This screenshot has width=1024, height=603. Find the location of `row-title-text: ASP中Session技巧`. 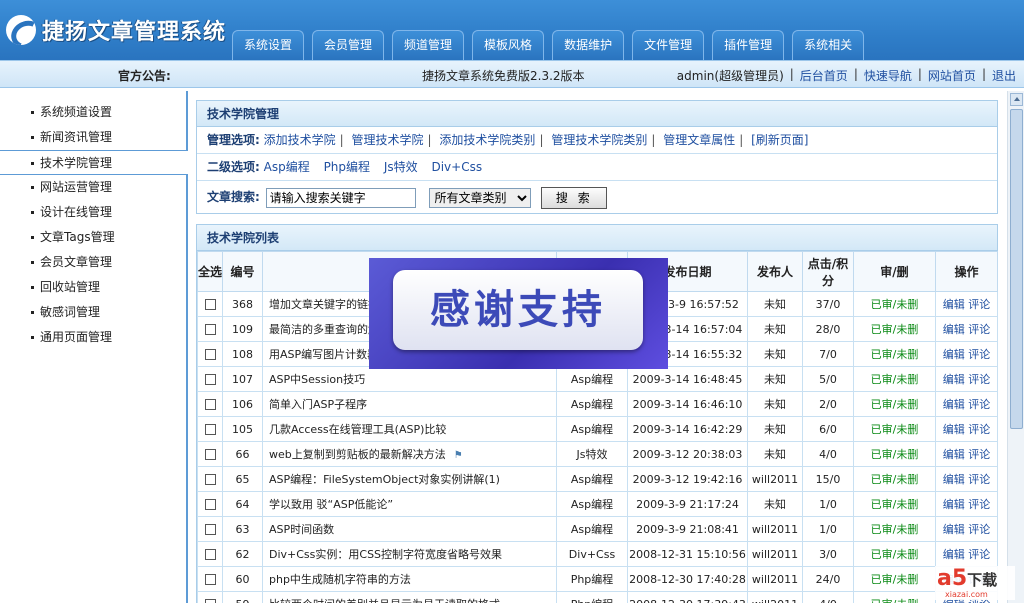

row-title-text: ASP中Session技巧 is located at coordinates (317, 379).